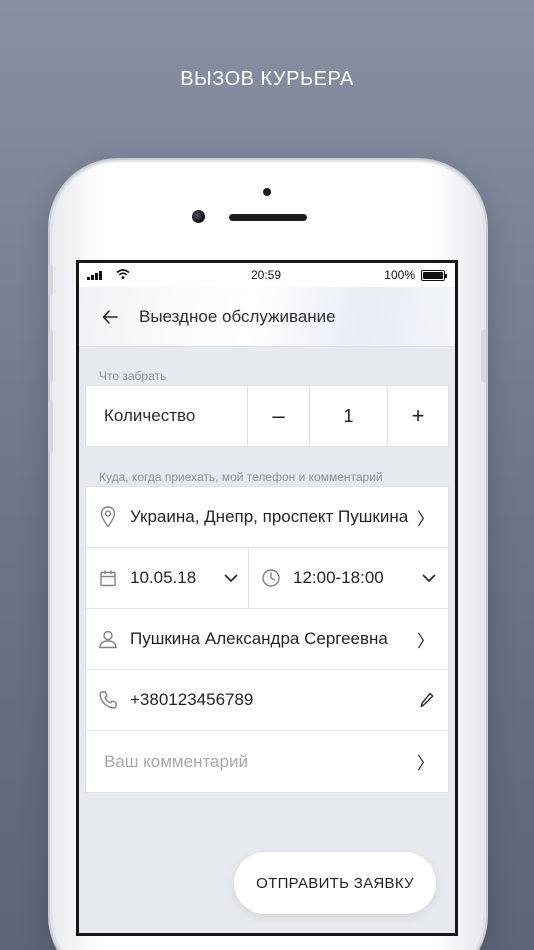 This screenshot has height=950, width=534. I want to click on promo-title: ВЫЗОВ КУРЬЕРА, so click(267, 79).